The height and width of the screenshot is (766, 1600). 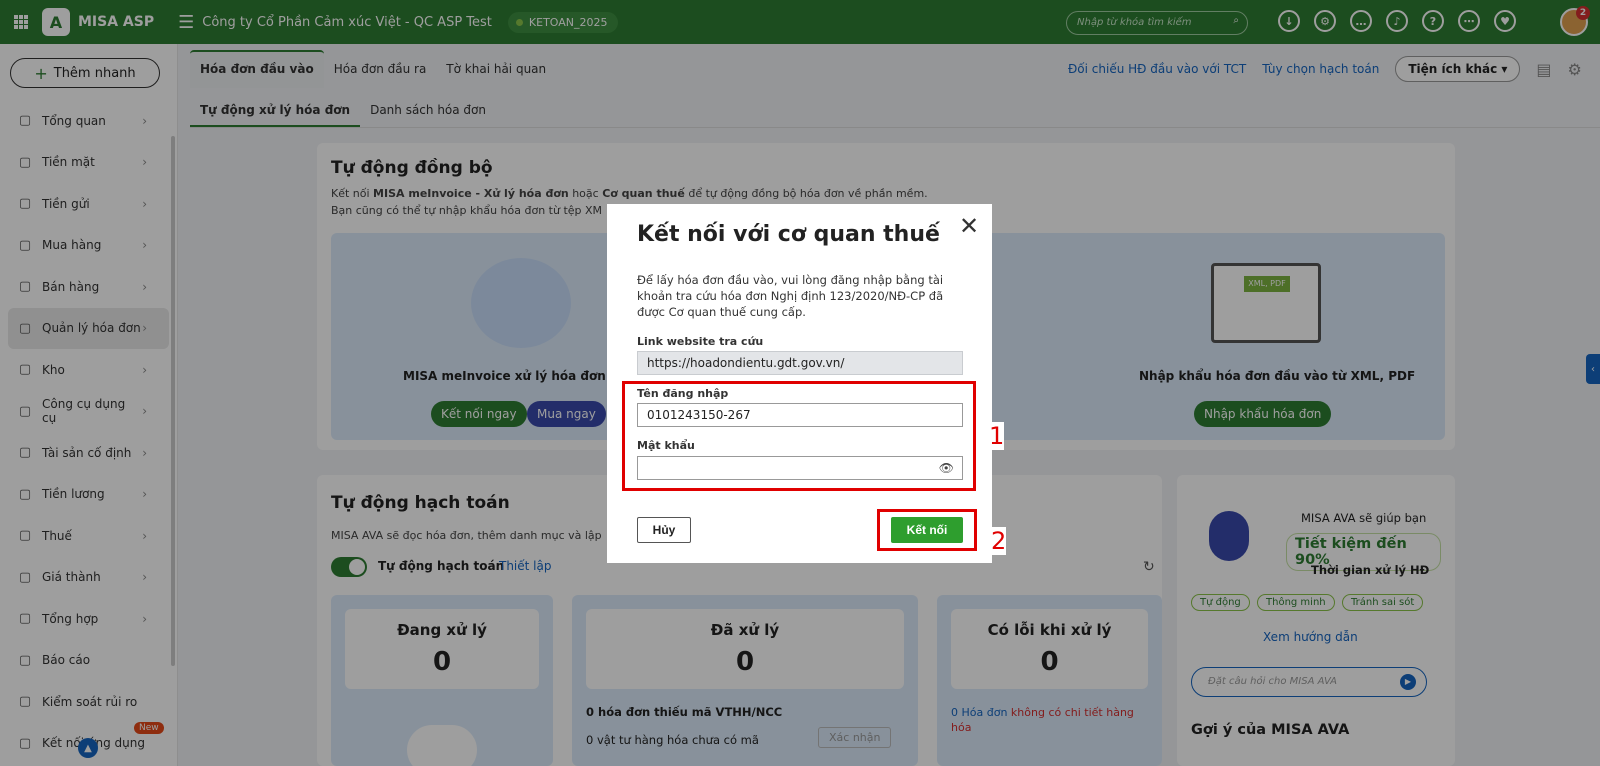 What do you see at coordinates (700, 341) in the screenshot?
I see `link-website-label: Link website tra cứu` at bounding box center [700, 341].